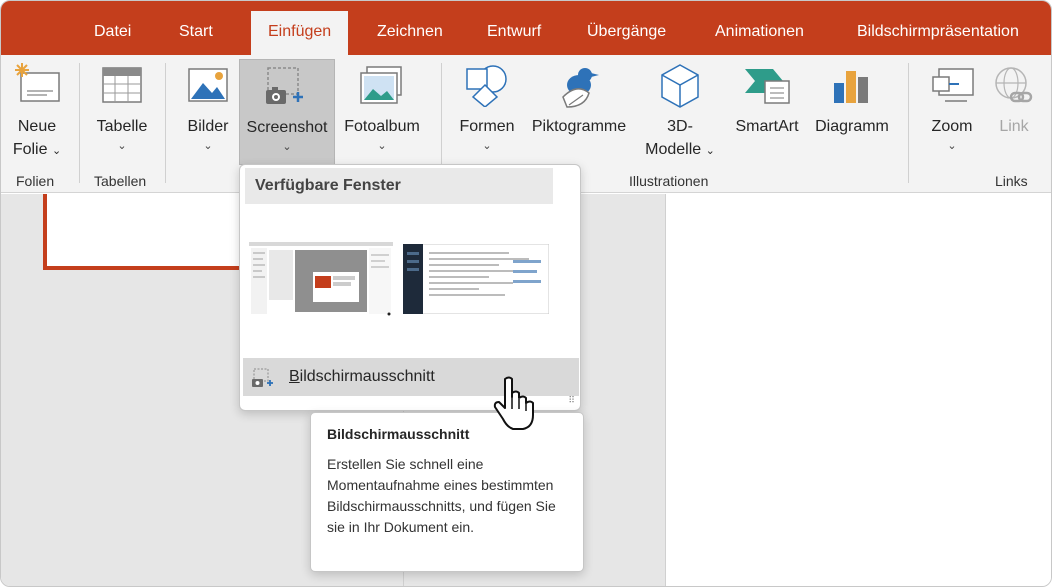  I want to click on new-slide-label-line2: Folie ⌄, so click(37, 149).